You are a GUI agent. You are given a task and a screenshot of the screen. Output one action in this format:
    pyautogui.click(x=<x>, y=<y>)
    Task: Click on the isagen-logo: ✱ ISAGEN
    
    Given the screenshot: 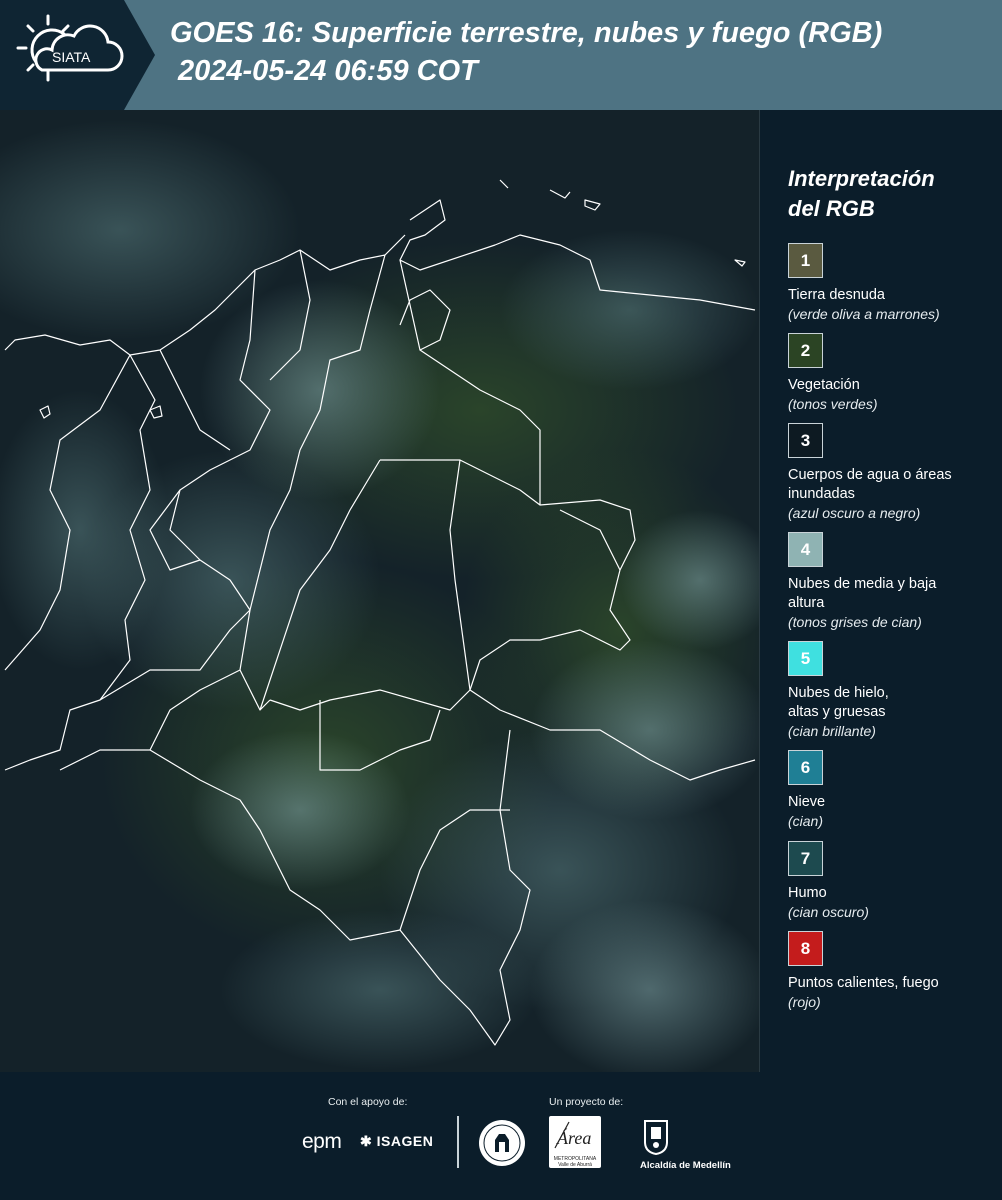 What is the action you would take?
    pyautogui.click(x=396, y=1141)
    